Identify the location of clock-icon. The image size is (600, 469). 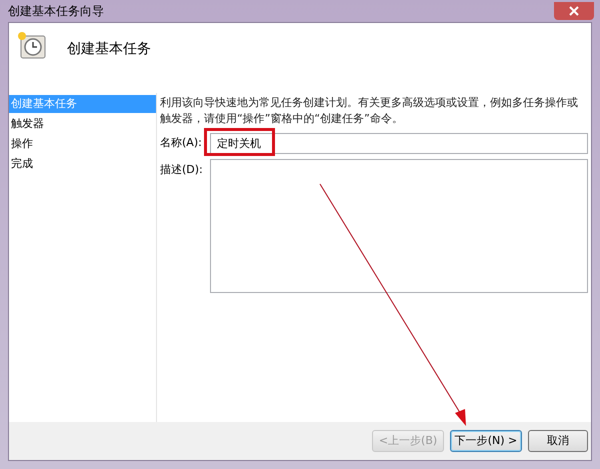
(32, 46).